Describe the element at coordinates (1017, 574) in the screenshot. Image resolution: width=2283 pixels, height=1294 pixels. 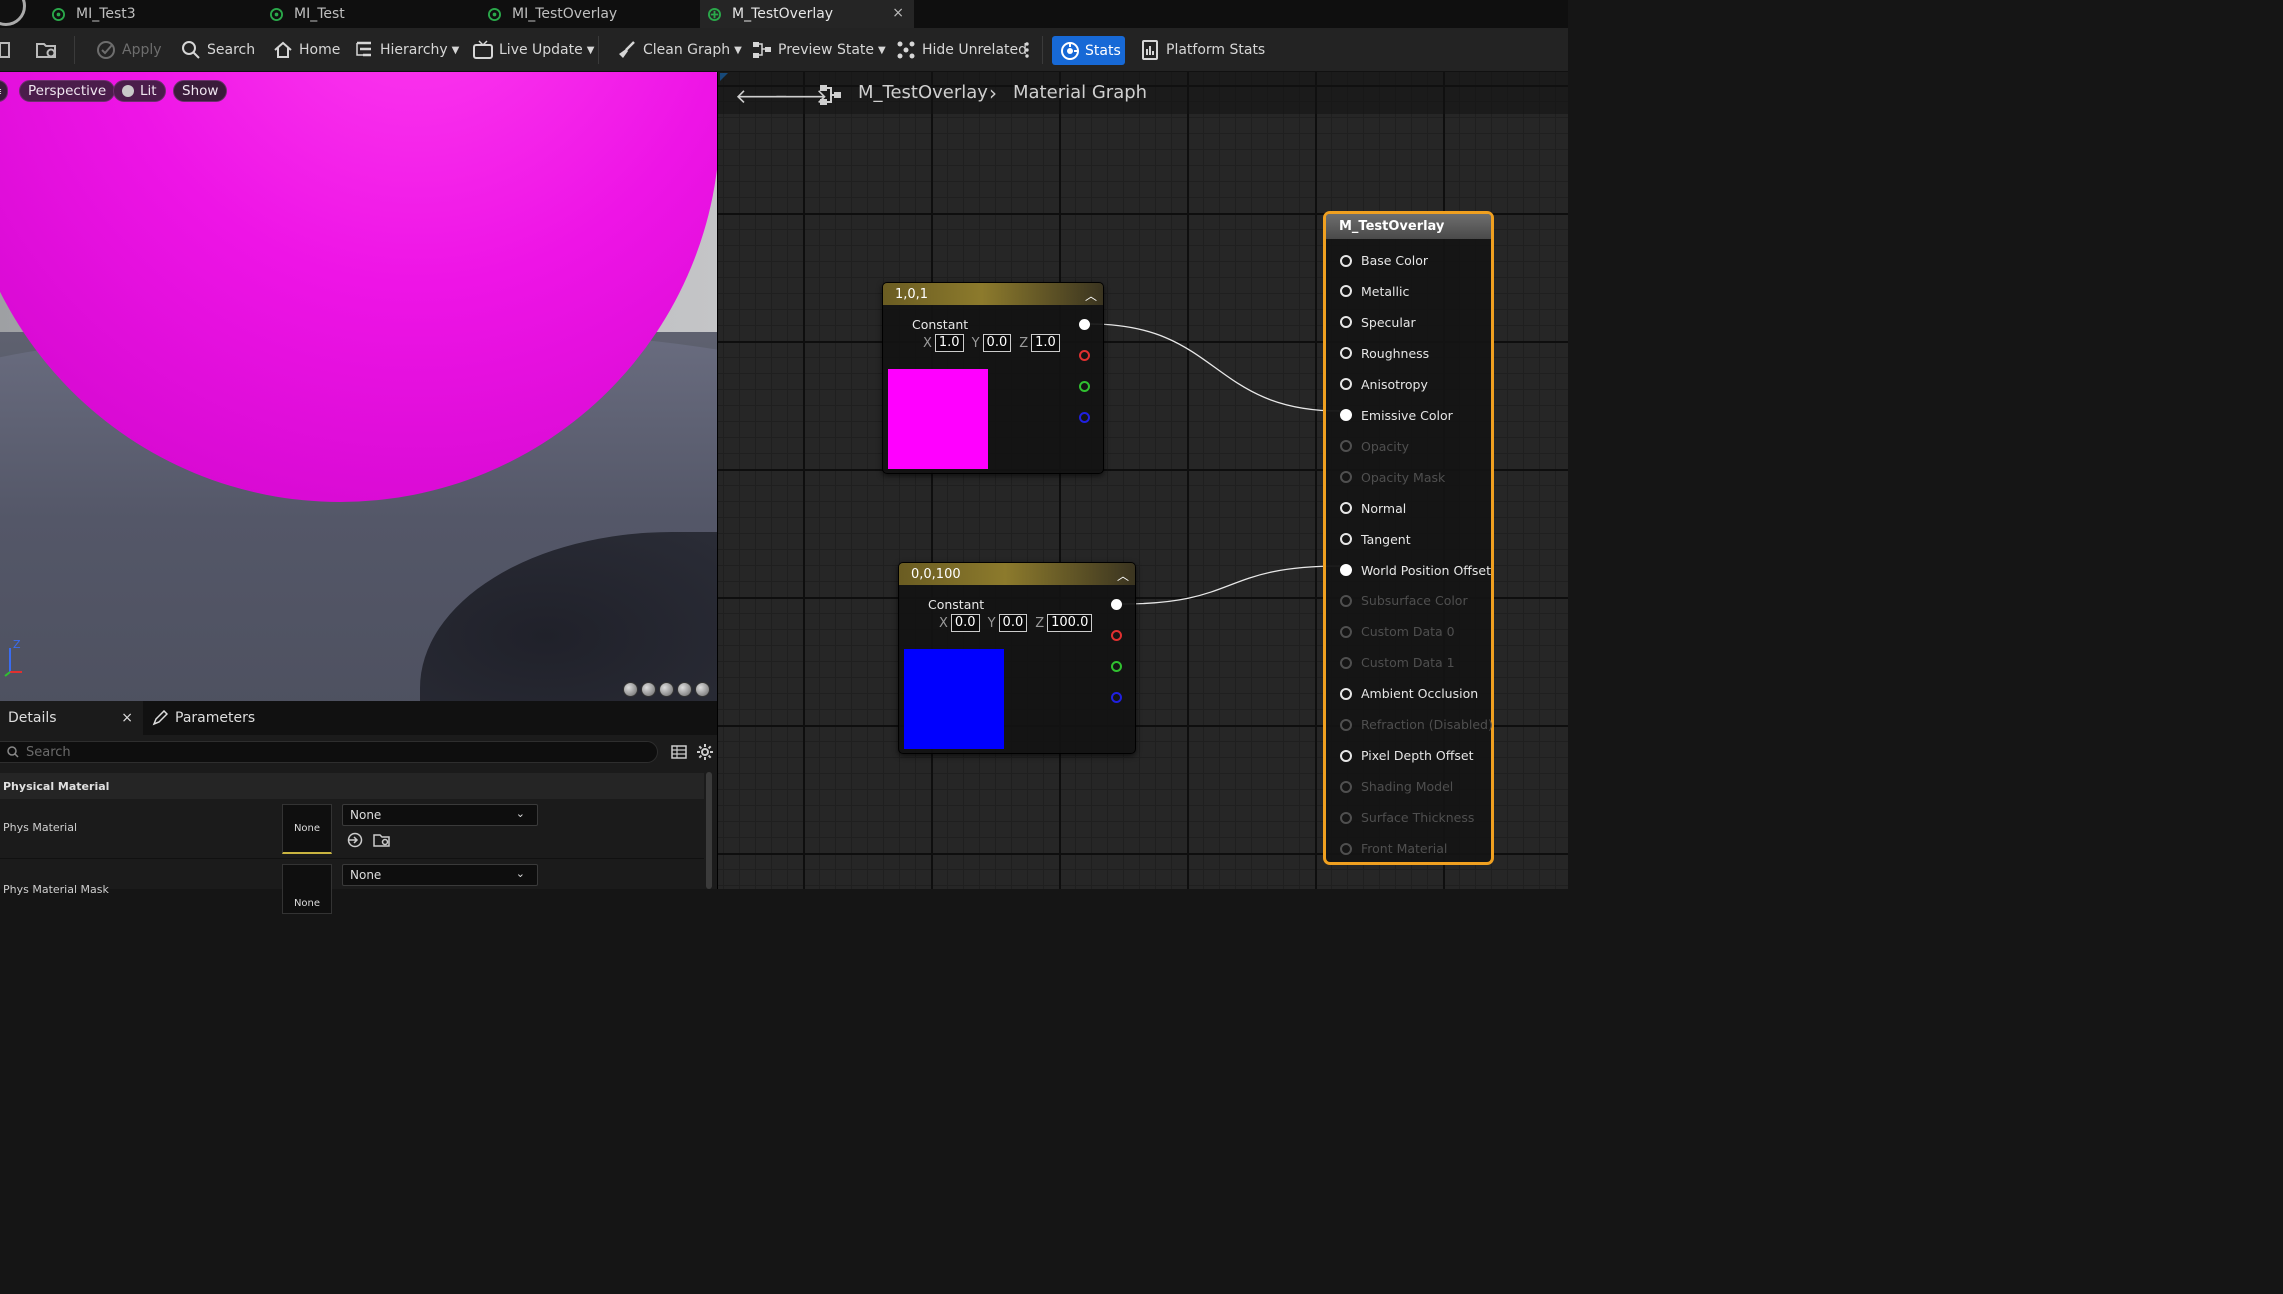
I see `node-header: 0,0,100 ︿` at that location.